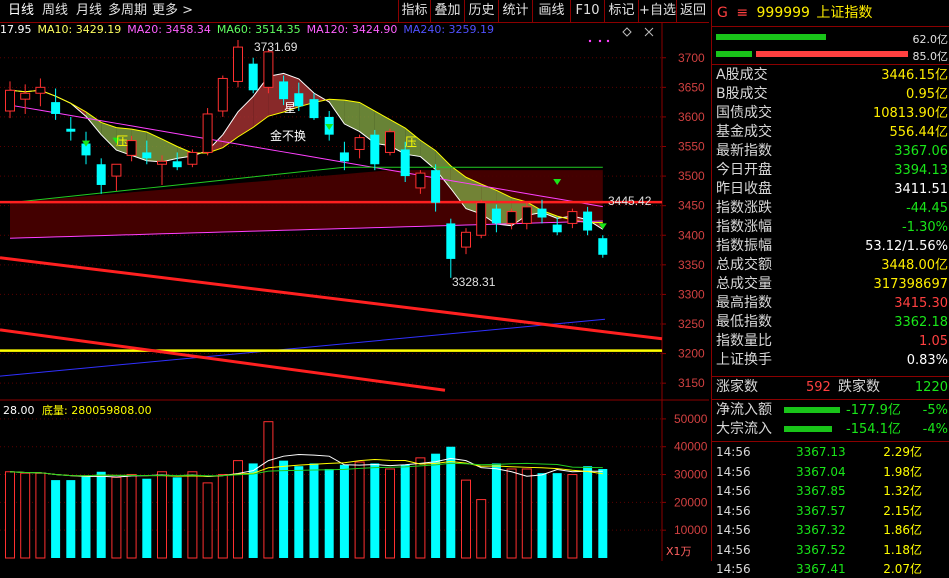  I want to click on tick-amount: 2.07亿, so click(902, 569).